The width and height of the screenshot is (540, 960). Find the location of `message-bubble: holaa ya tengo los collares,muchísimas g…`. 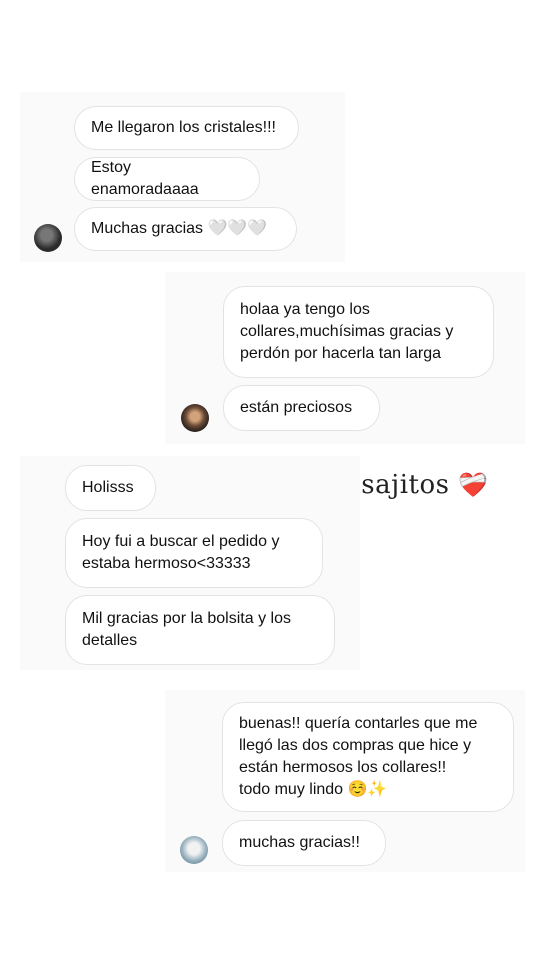

message-bubble: holaa ya tengo los collares,muchísimas g… is located at coordinates (358, 332).